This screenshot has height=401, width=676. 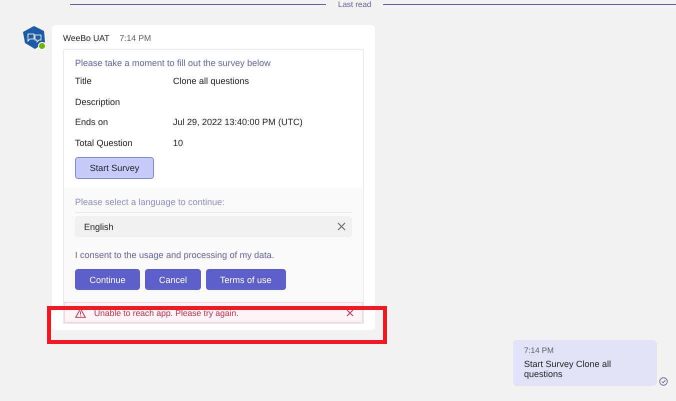 I want to click on action-button: Cancel, so click(x=173, y=279).